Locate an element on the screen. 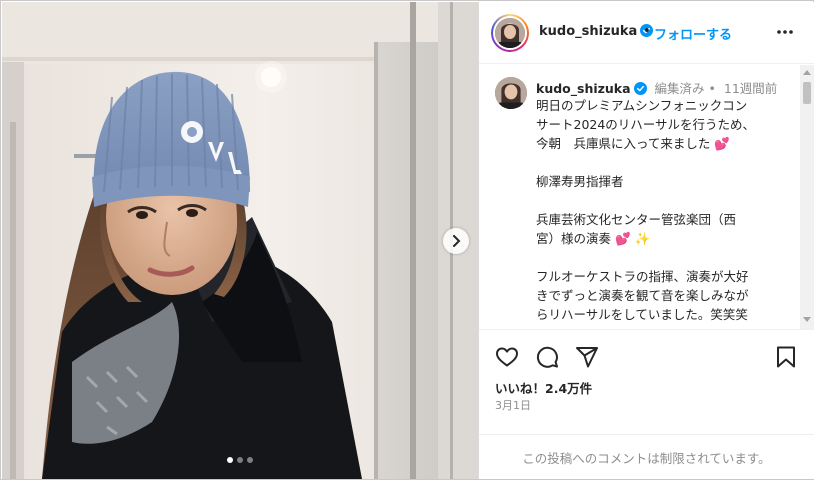 The height and width of the screenshot is (480, 814). like-button is located at coordinates (507, 359).